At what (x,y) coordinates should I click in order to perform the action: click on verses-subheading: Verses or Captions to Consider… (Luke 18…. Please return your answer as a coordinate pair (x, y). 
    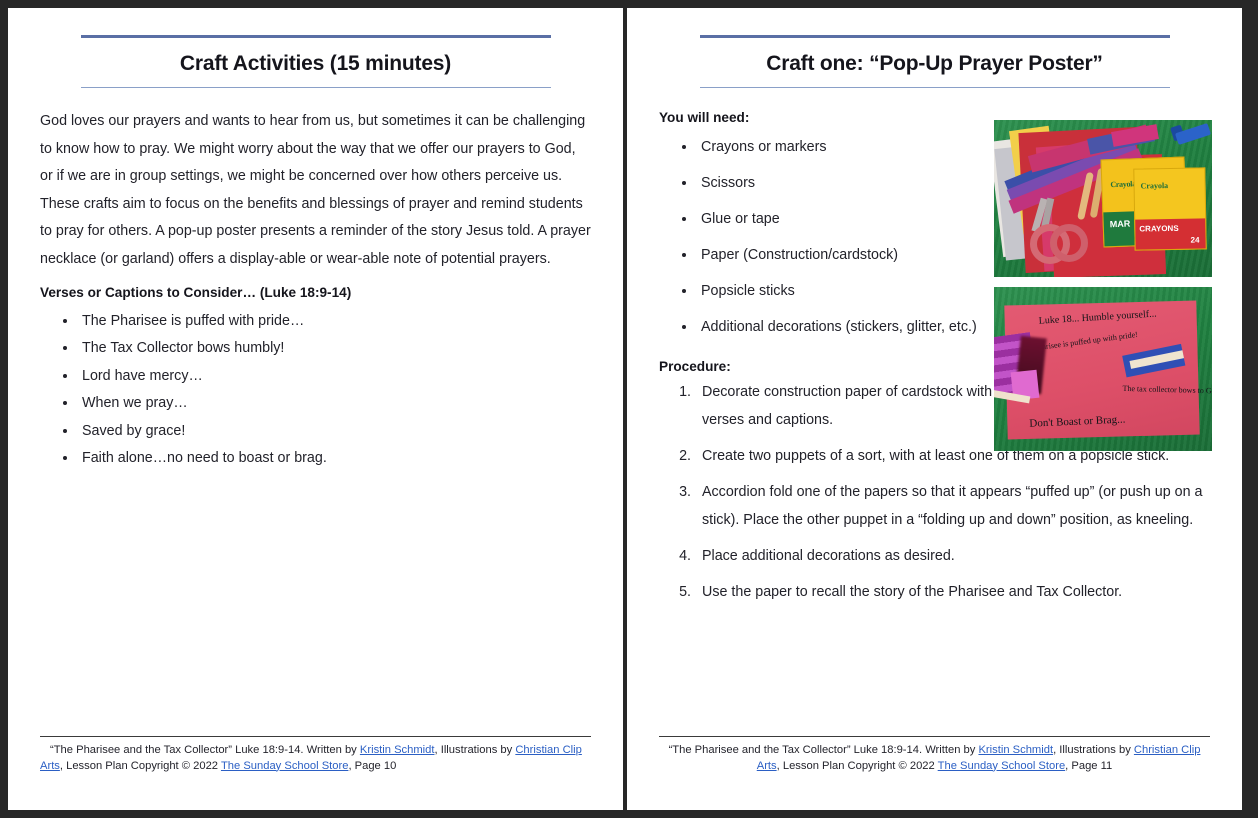
    Looking at the image, I should click on (196, 293).